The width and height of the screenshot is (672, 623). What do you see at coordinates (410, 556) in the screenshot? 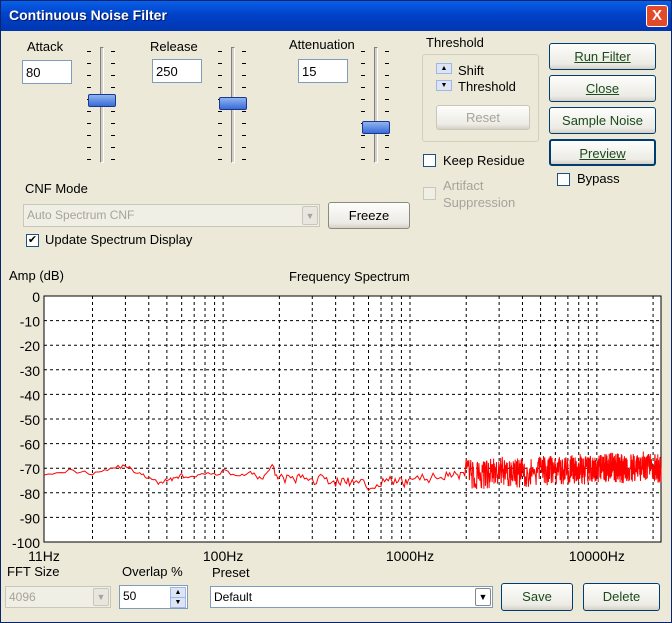
I see `x-tick-label: 1000Hz` at bounding box center [410, 556].